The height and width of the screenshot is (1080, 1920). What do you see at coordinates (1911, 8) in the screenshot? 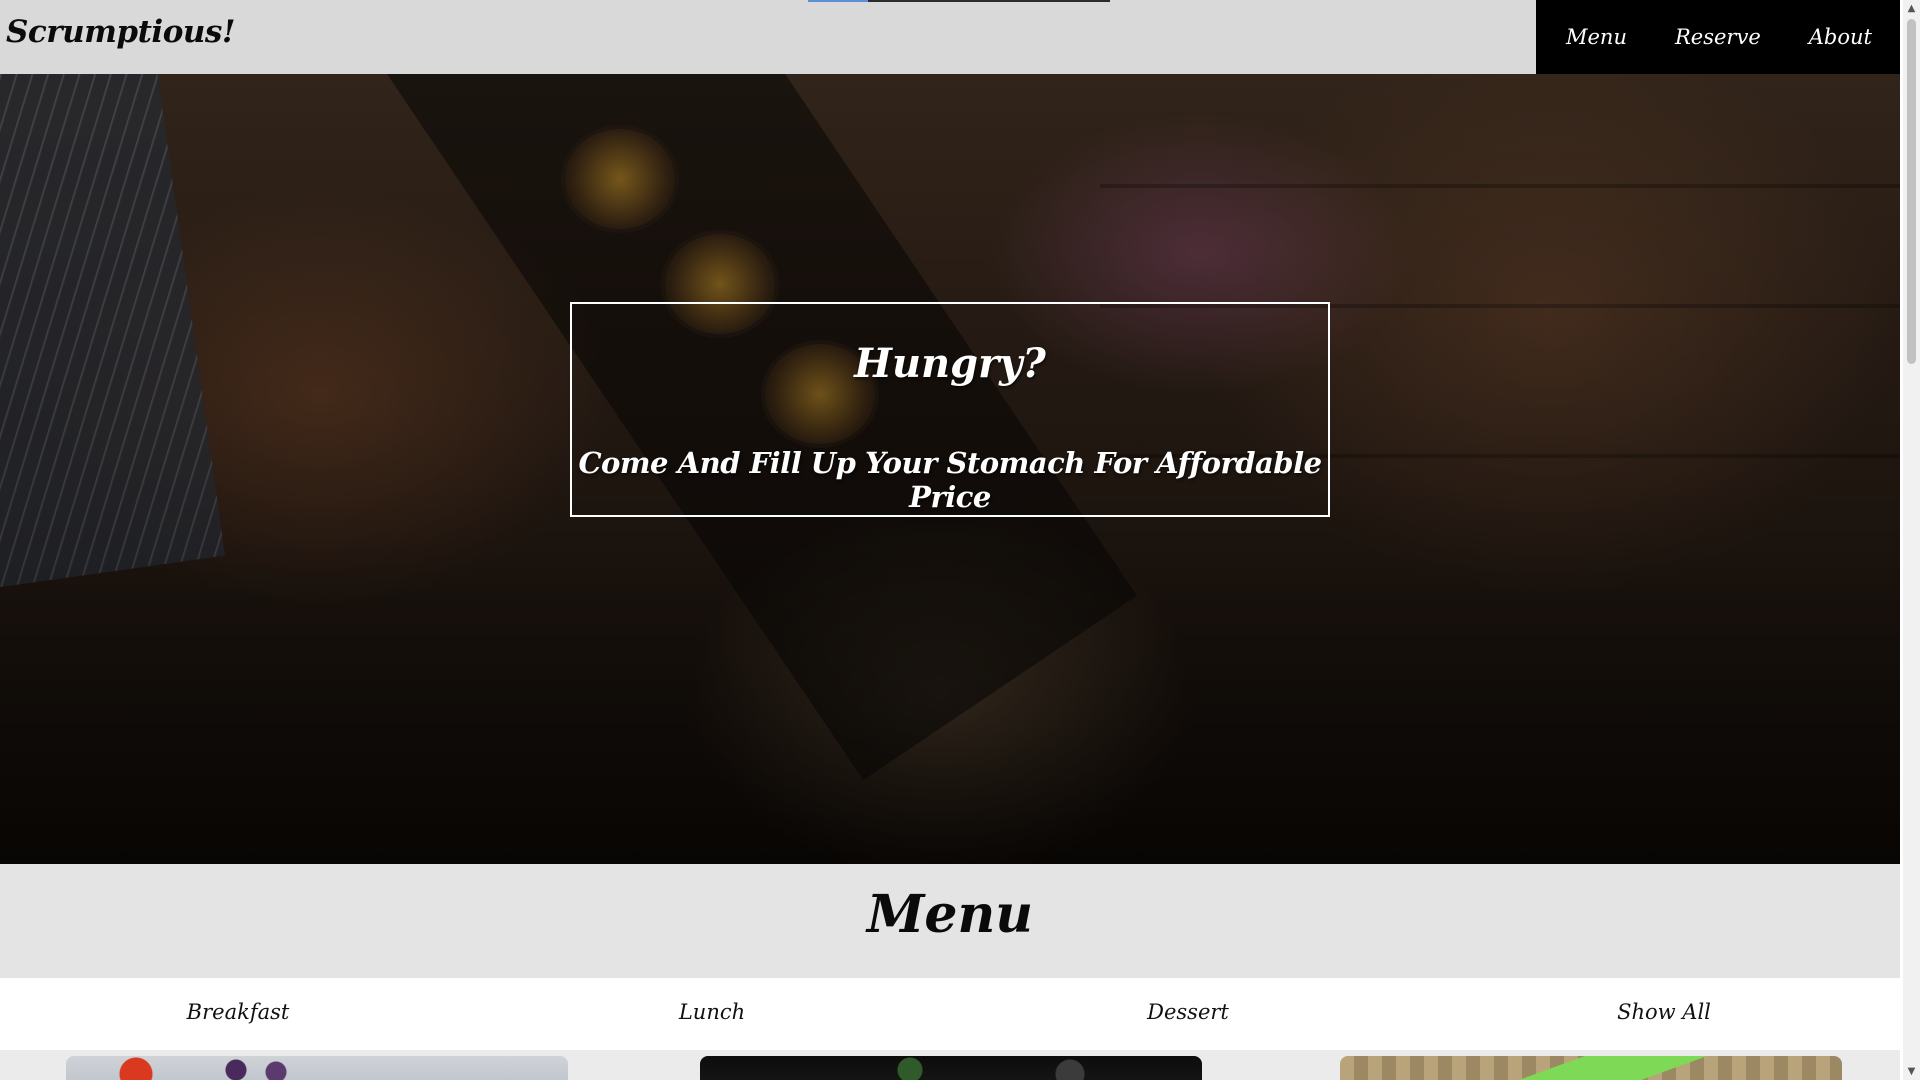
I see `scroll-up-arrow-icon: ▲` at bounding box center [1911, 8].